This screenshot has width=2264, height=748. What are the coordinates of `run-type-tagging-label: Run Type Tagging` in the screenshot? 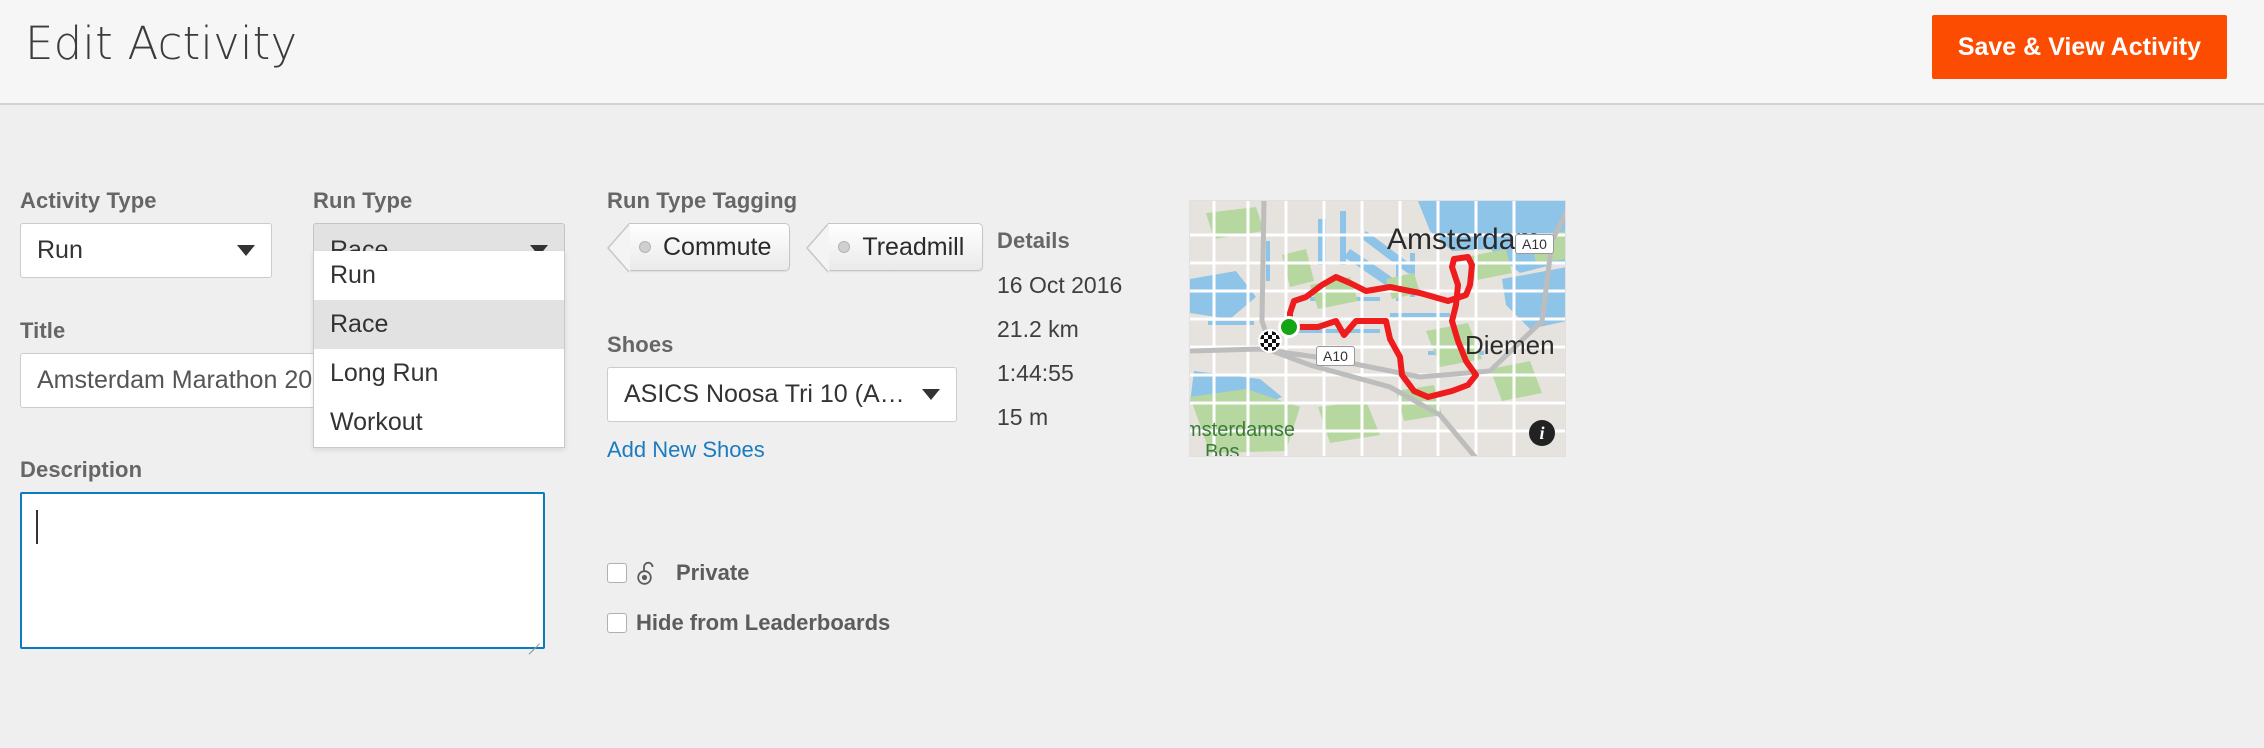 It's located at (702, 200).